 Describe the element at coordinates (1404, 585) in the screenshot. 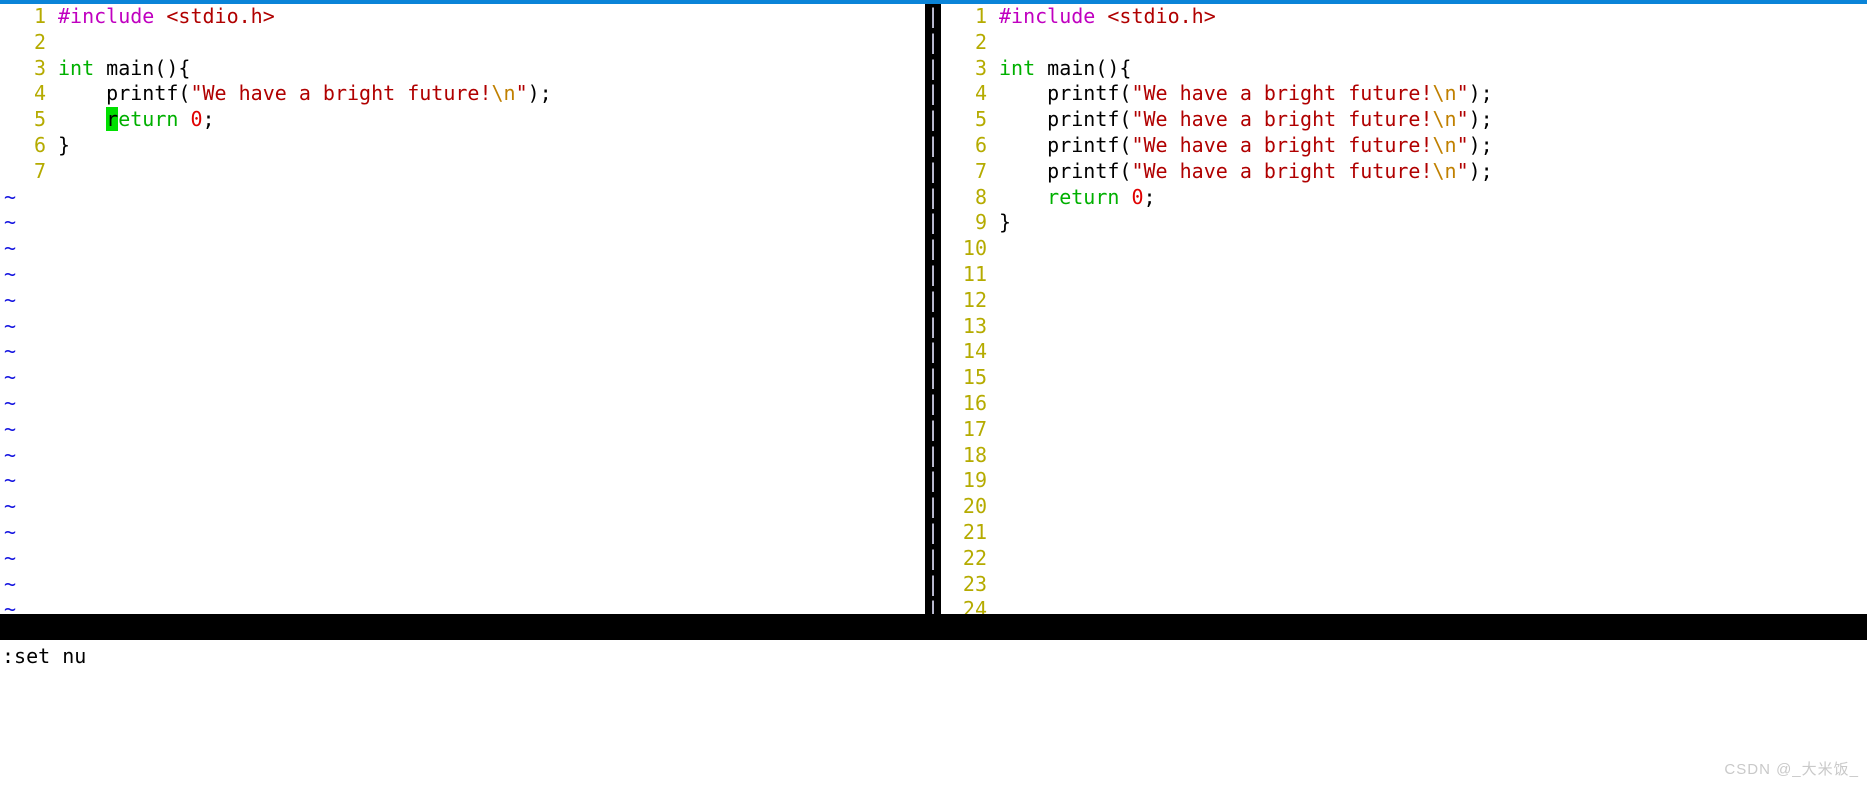

I see `code-line: 23` at that location.